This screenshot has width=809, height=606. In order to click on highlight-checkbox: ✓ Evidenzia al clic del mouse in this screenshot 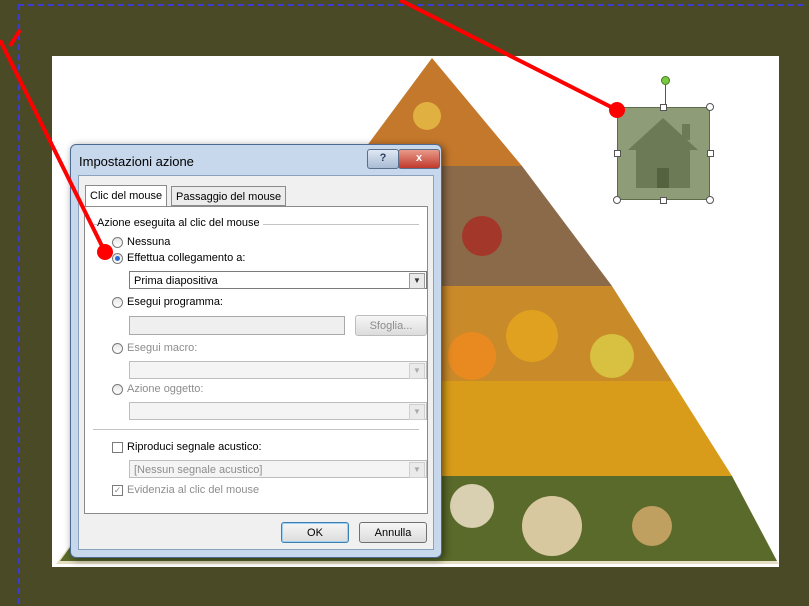, I will do `click(185, 490)`.